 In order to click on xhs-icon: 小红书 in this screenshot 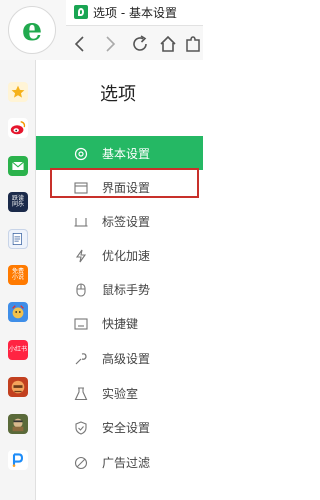, I will do `click(18, 350)`.